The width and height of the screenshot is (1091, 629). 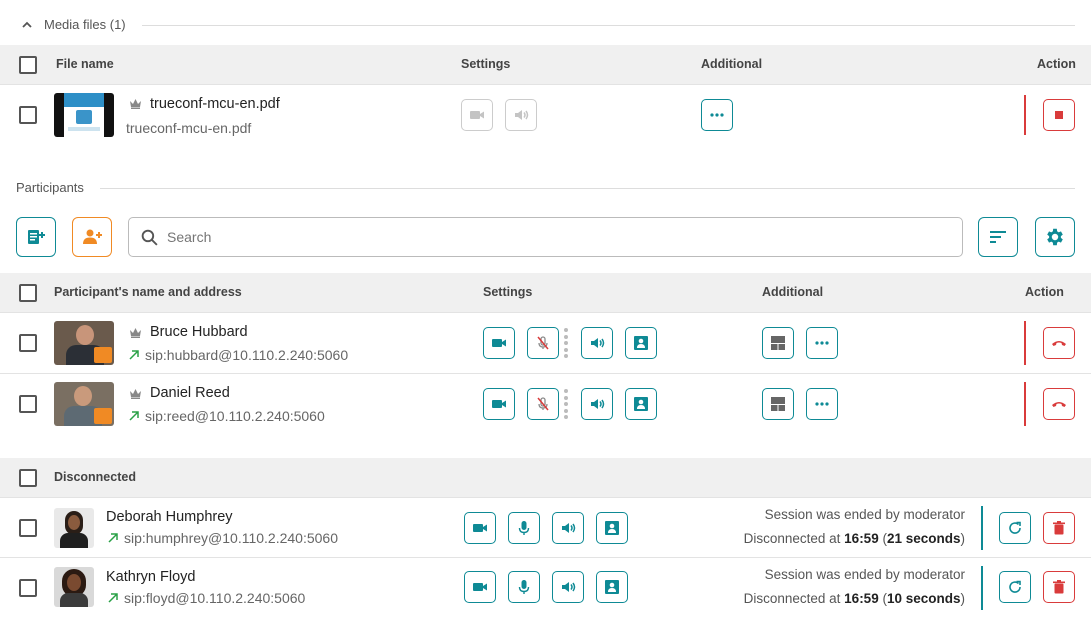 I want to click on search-box, so click(x=545, y=237).